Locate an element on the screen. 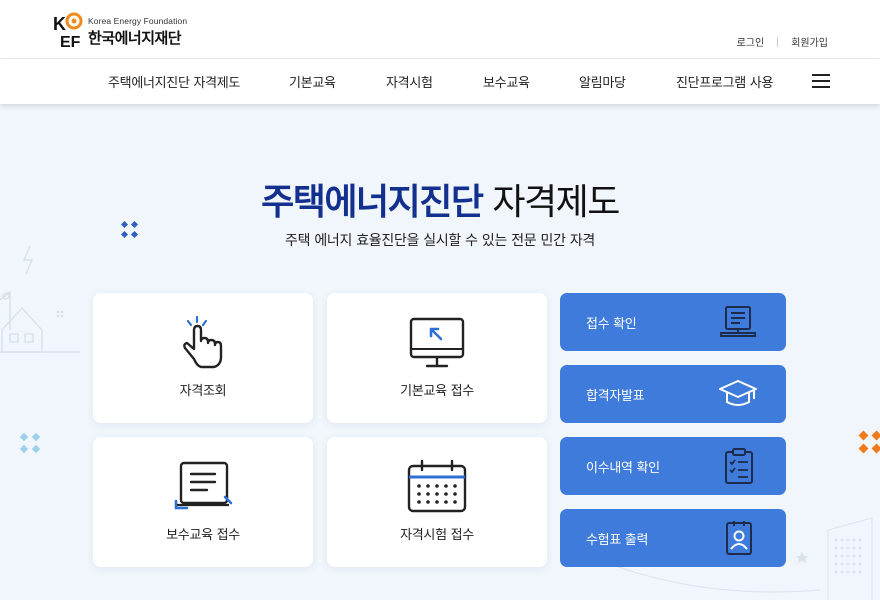 This screenshot has height=600, width=880. login-link: 로그인 is located at coordinates (751, 41).